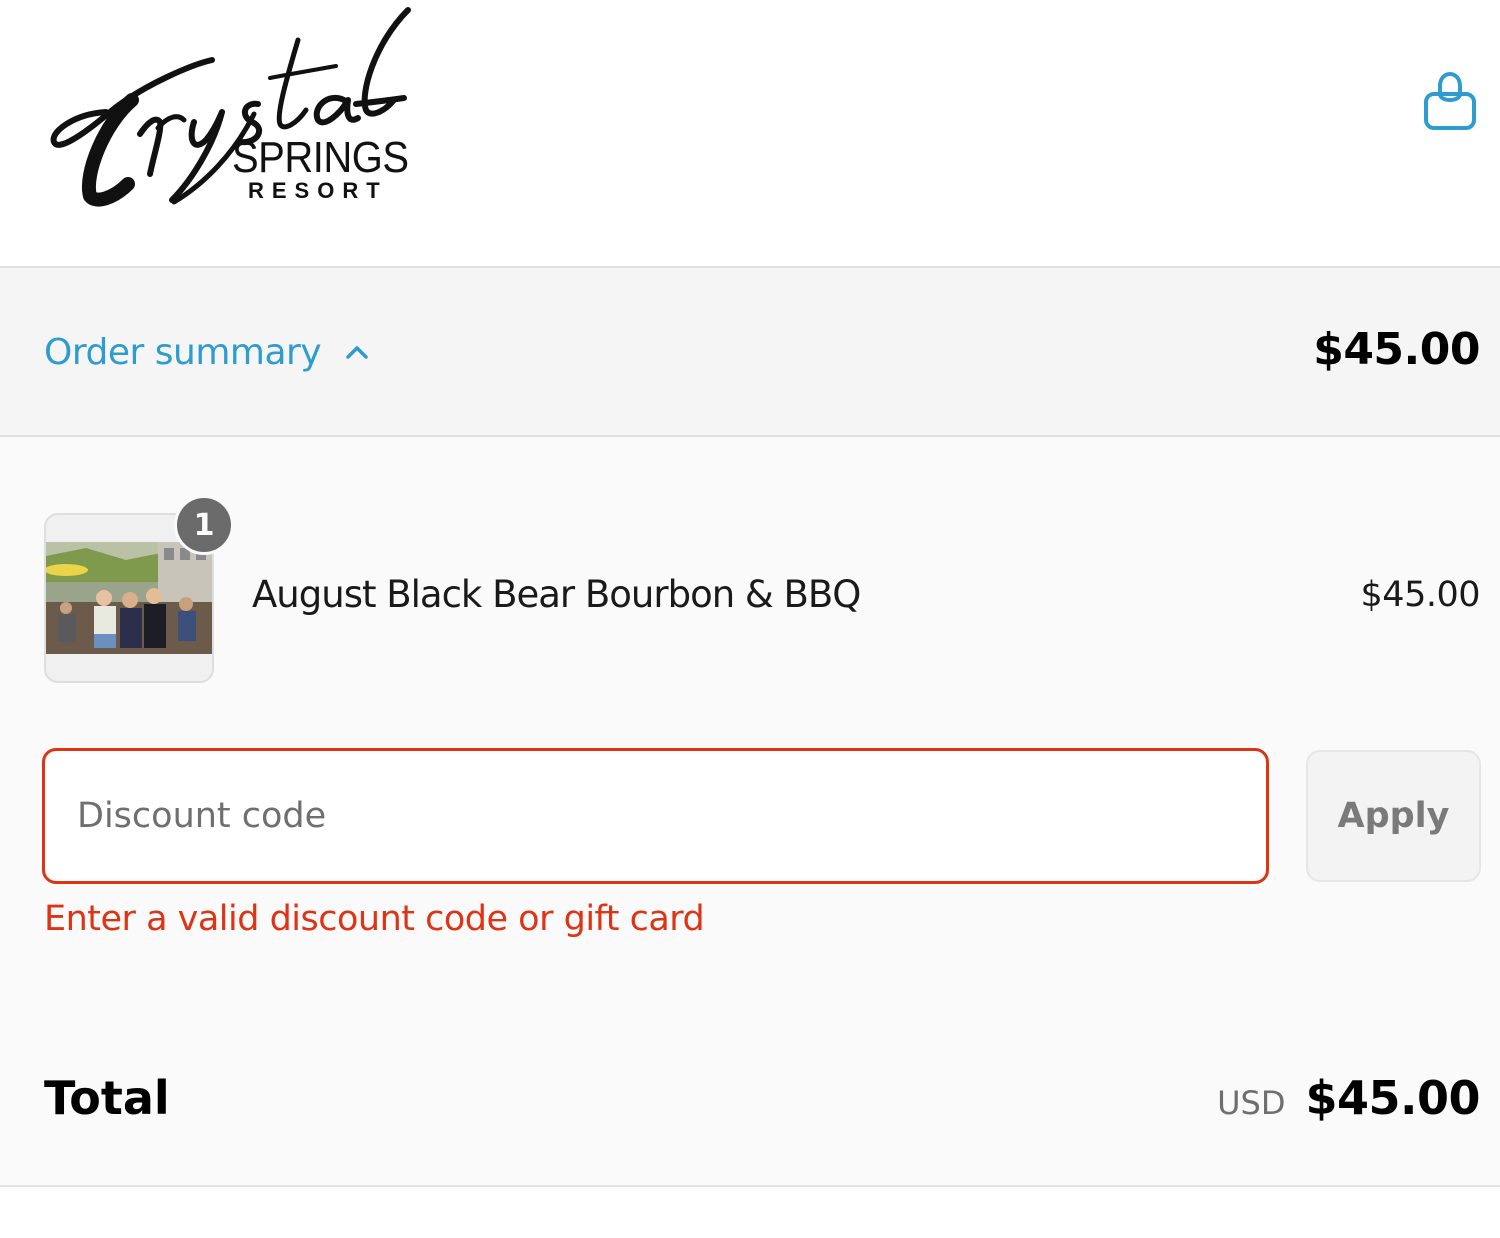 Image resolution: width=1500 pixels, height=1238 pixels. I want to click on order-summary-toggle: Order summary, so click(207, 352).